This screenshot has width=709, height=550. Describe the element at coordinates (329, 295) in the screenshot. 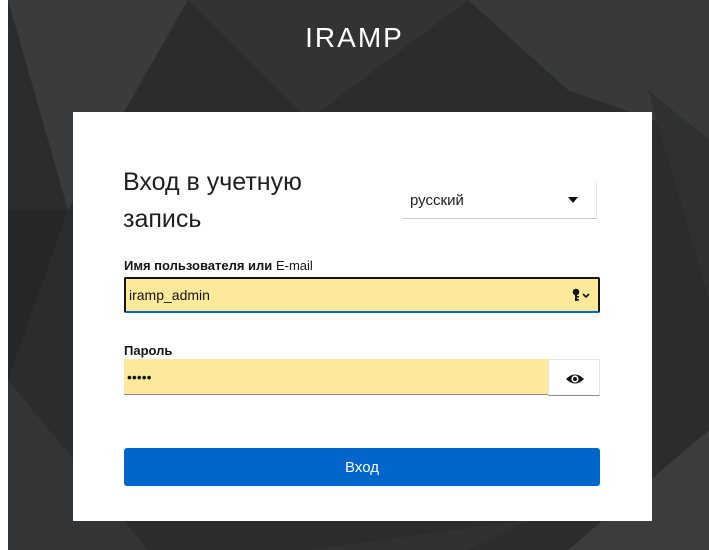

I see `username-field` at that location.